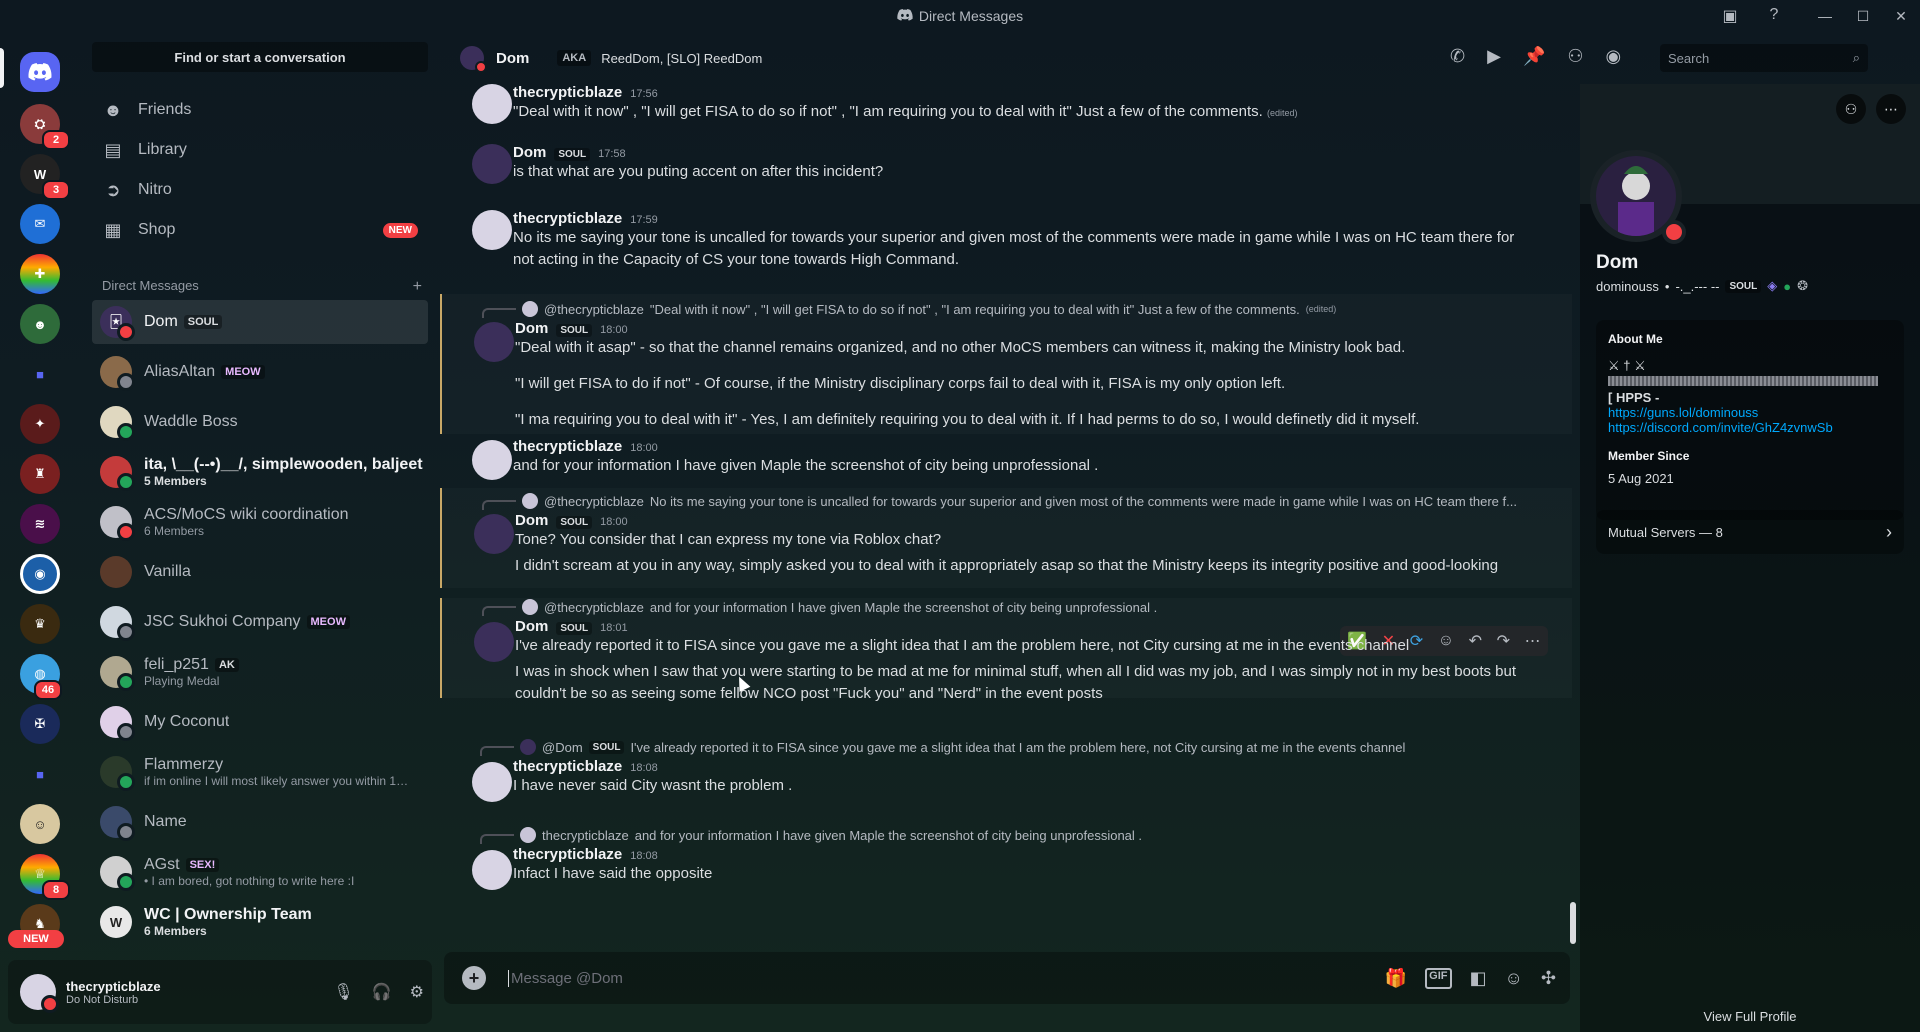 This screenshot has width=1920, height=1032. What do you see at coordinates (260, 922) in the screenshot?
I see `dm-item: W WC | Ownership Team 6 Members` at bounding box center [260, 922].